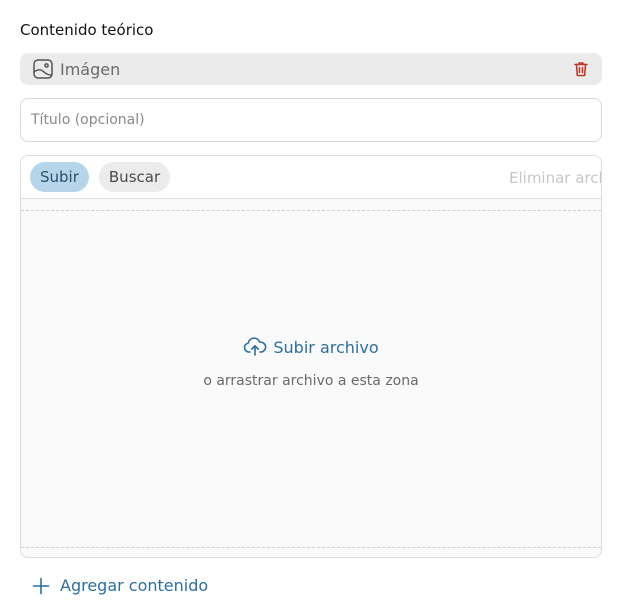 The height and width of the screenshot is (606, 622). What do you see at coordinates (134, 585) in the screenshot?
I see `add-content-label: Agregar contenido` at bounding box center [134, 585].